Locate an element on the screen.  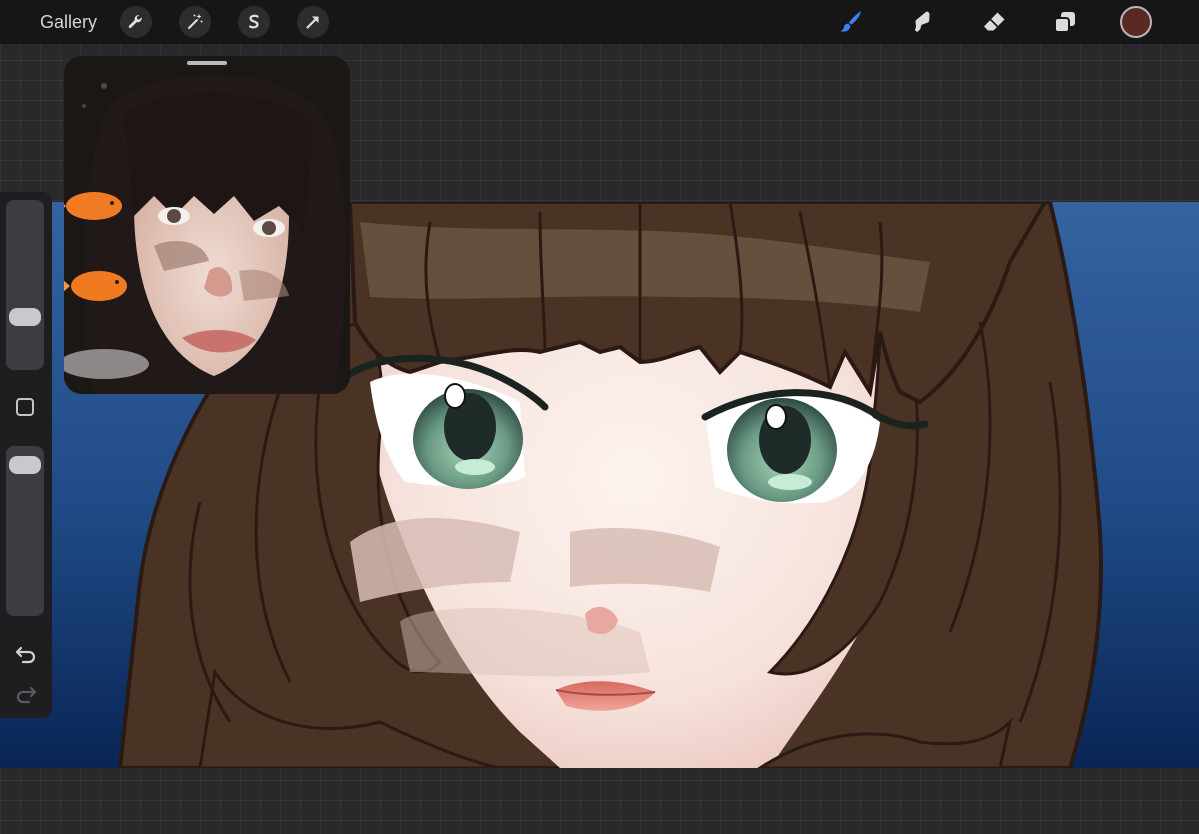
reference-window is located at coordinates (207, 225).